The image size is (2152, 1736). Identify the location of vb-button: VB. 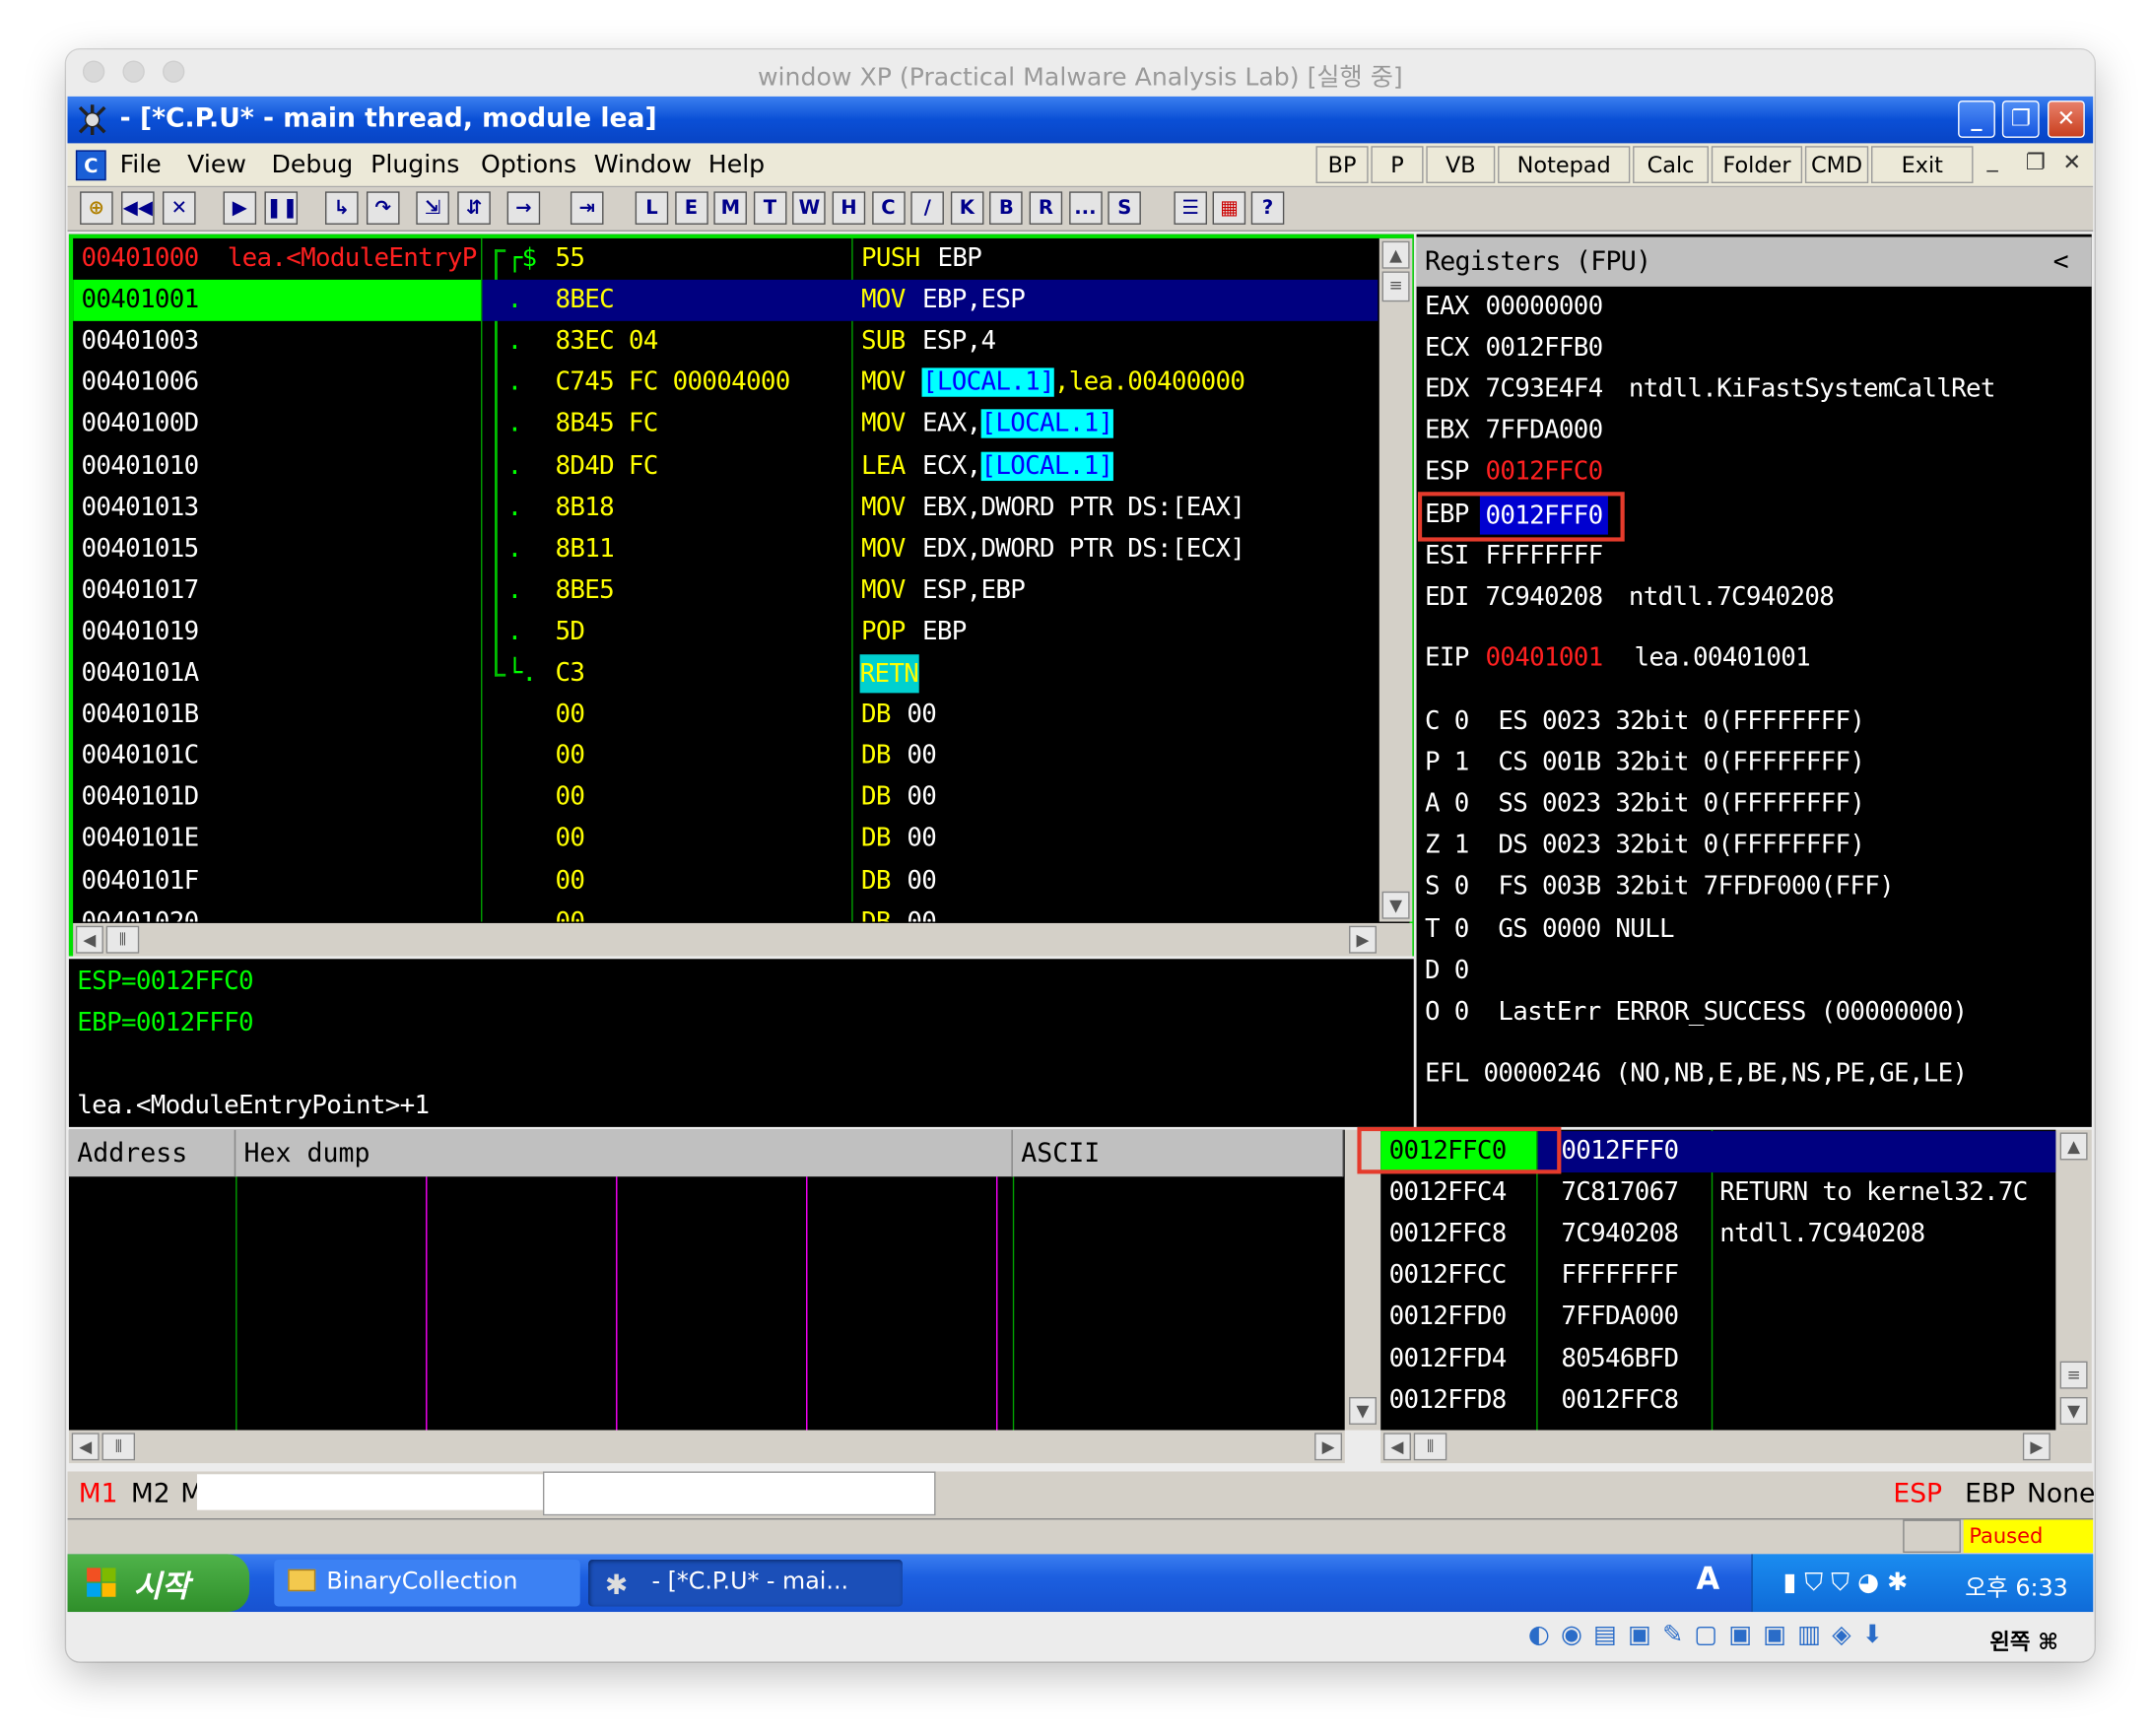
(1461, 164).